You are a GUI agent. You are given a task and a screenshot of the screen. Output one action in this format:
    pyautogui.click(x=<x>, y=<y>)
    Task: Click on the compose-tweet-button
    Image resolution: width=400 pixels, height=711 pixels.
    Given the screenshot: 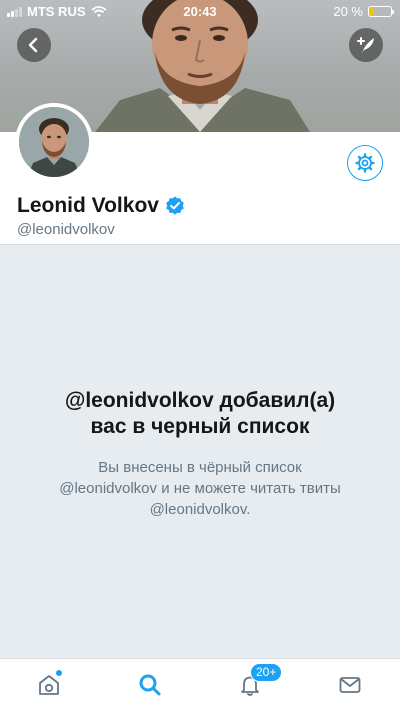 What is the action you would take?
    pyautogui.click(x=366, y=45)
    